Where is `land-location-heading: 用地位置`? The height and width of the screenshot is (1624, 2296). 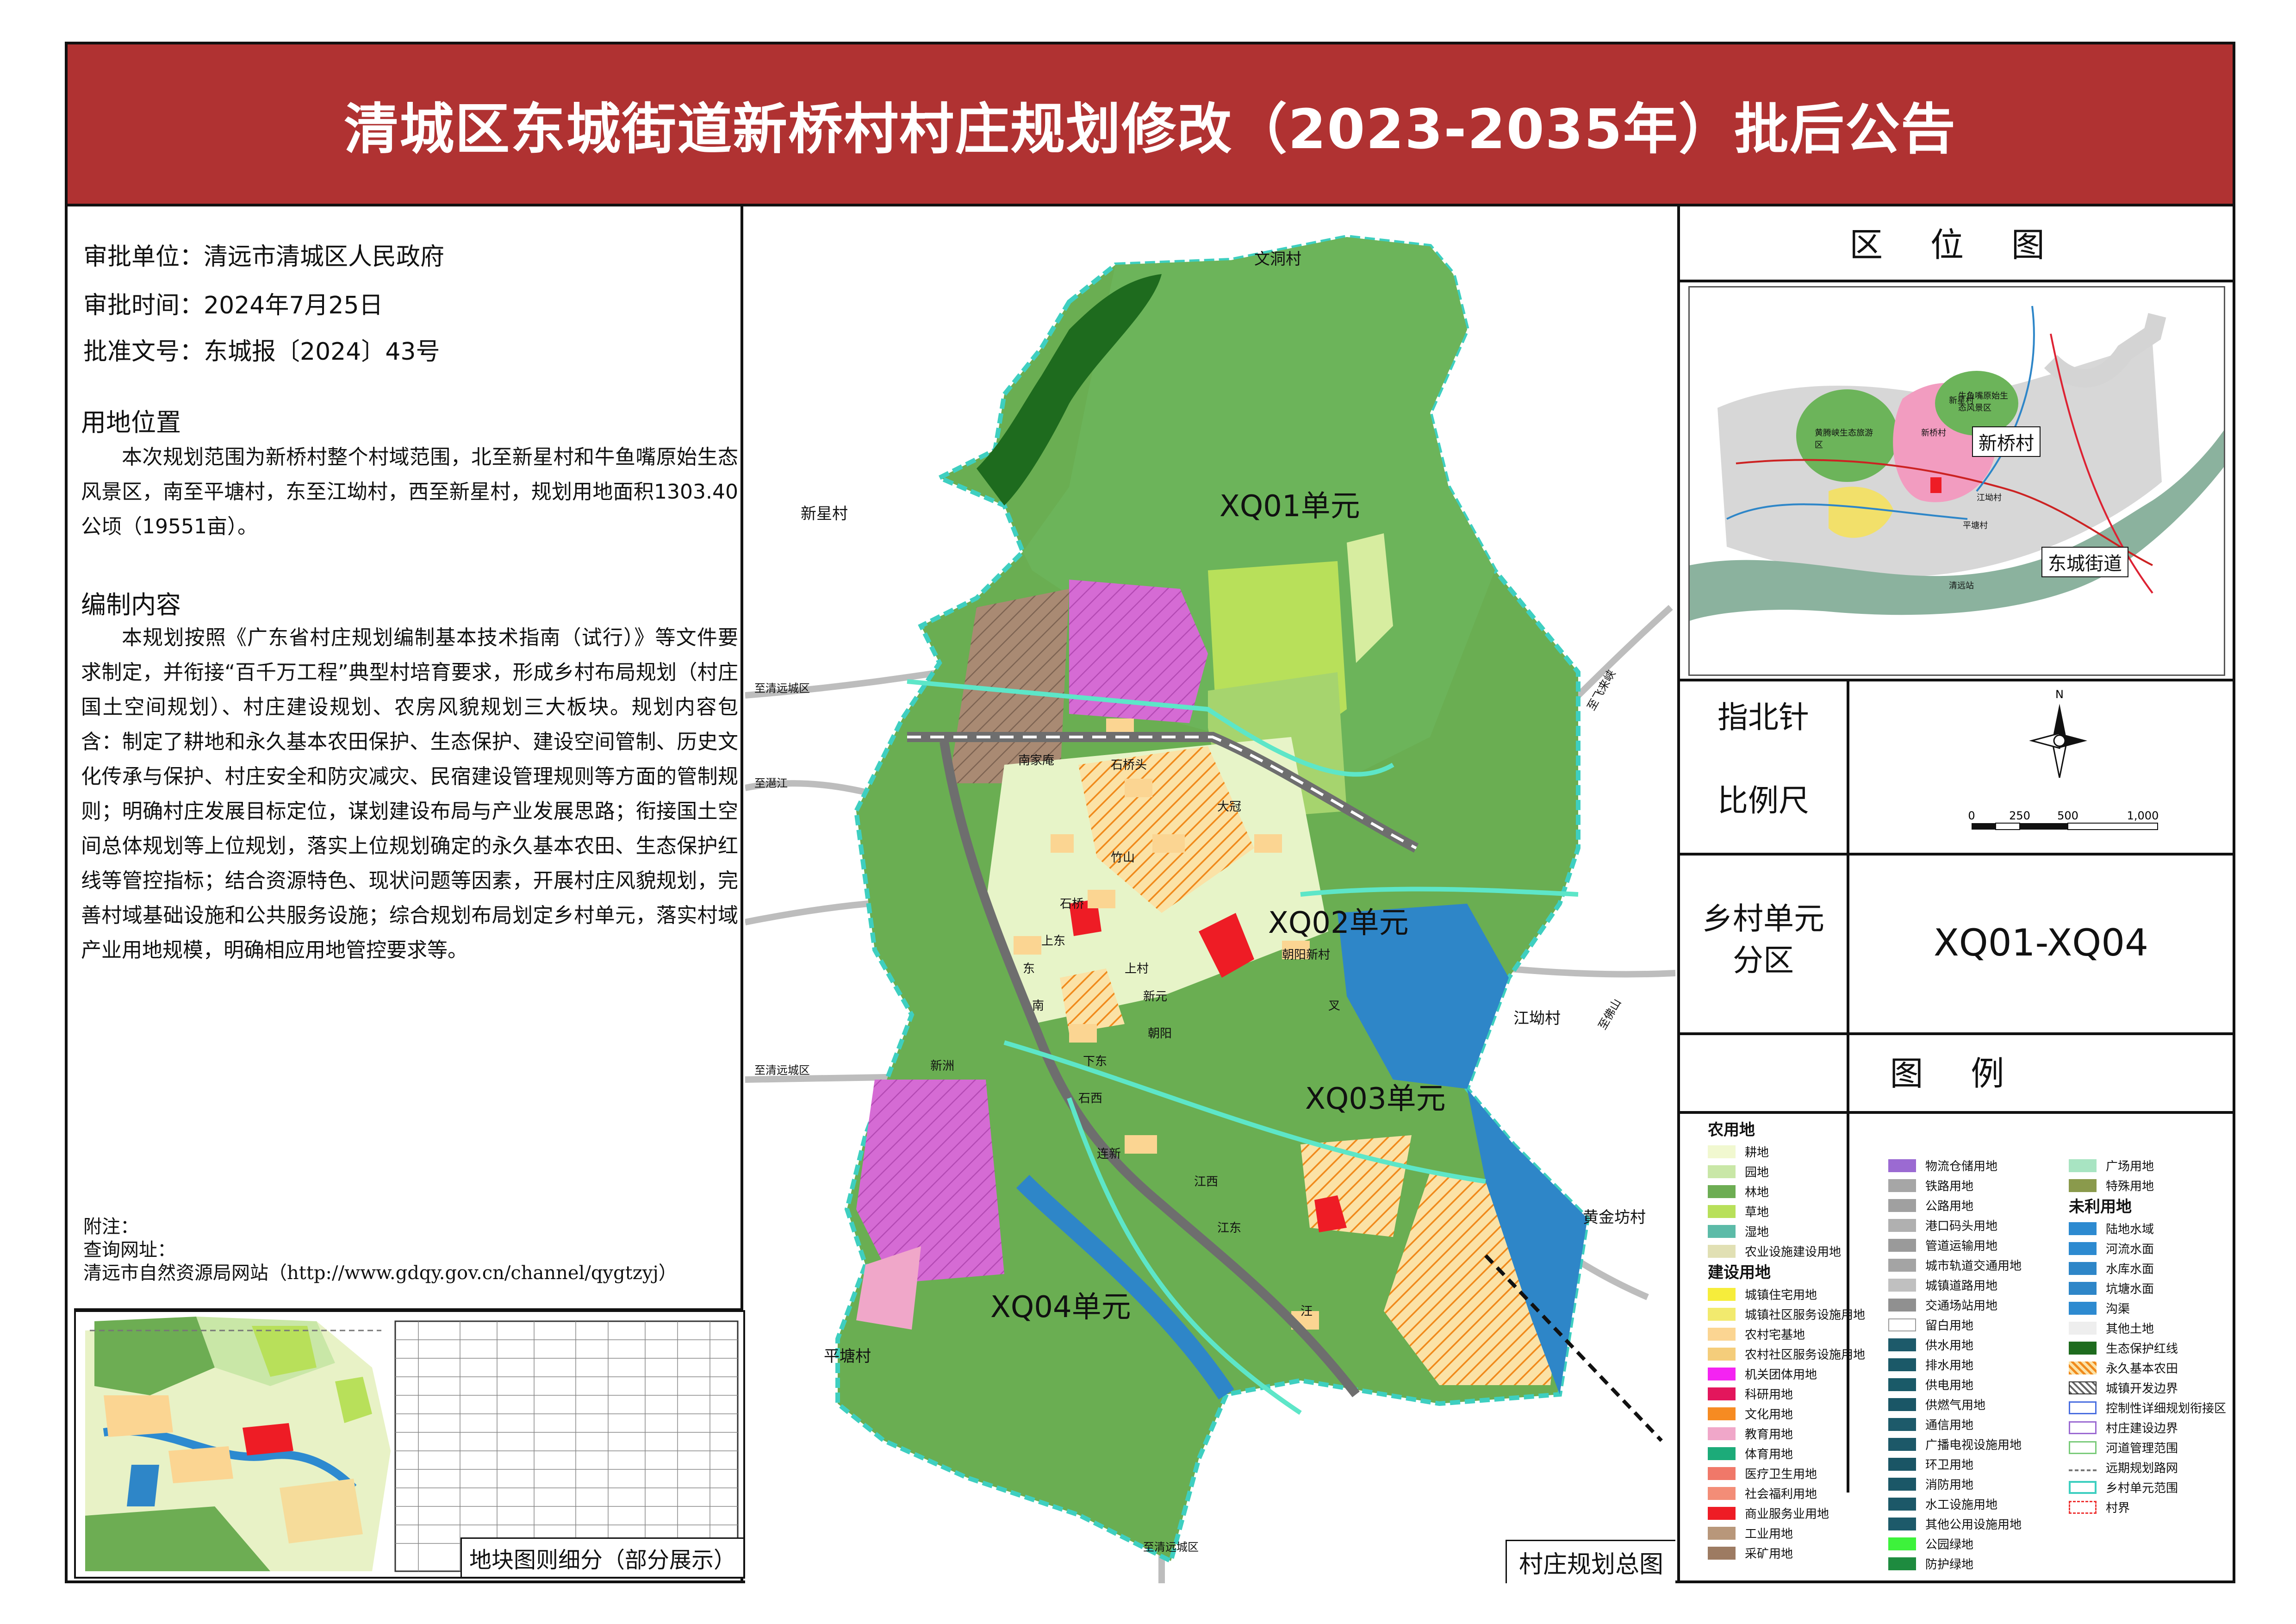 land-location-heading: 用地位置 is located at coordinates (131, 422).